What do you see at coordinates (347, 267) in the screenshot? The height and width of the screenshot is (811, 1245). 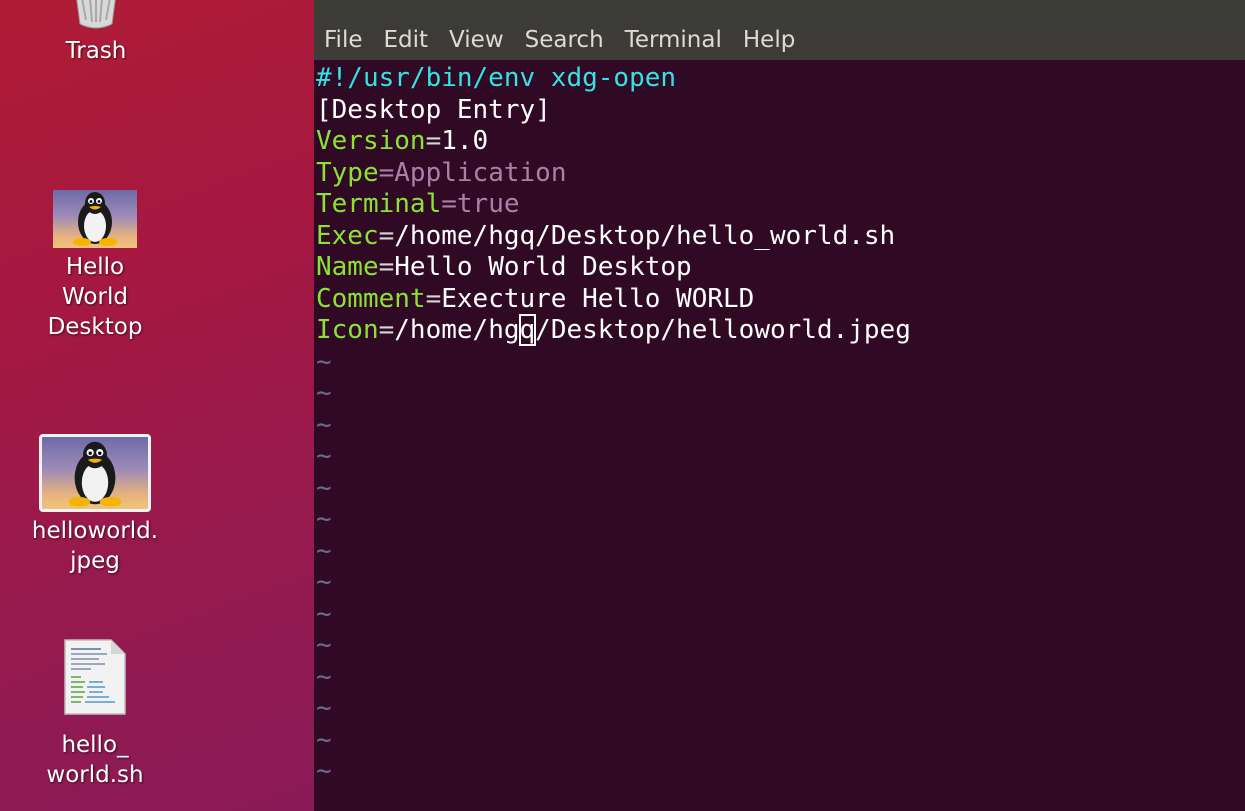 I see `entry-key: Name` at bounding box center [347, 267].